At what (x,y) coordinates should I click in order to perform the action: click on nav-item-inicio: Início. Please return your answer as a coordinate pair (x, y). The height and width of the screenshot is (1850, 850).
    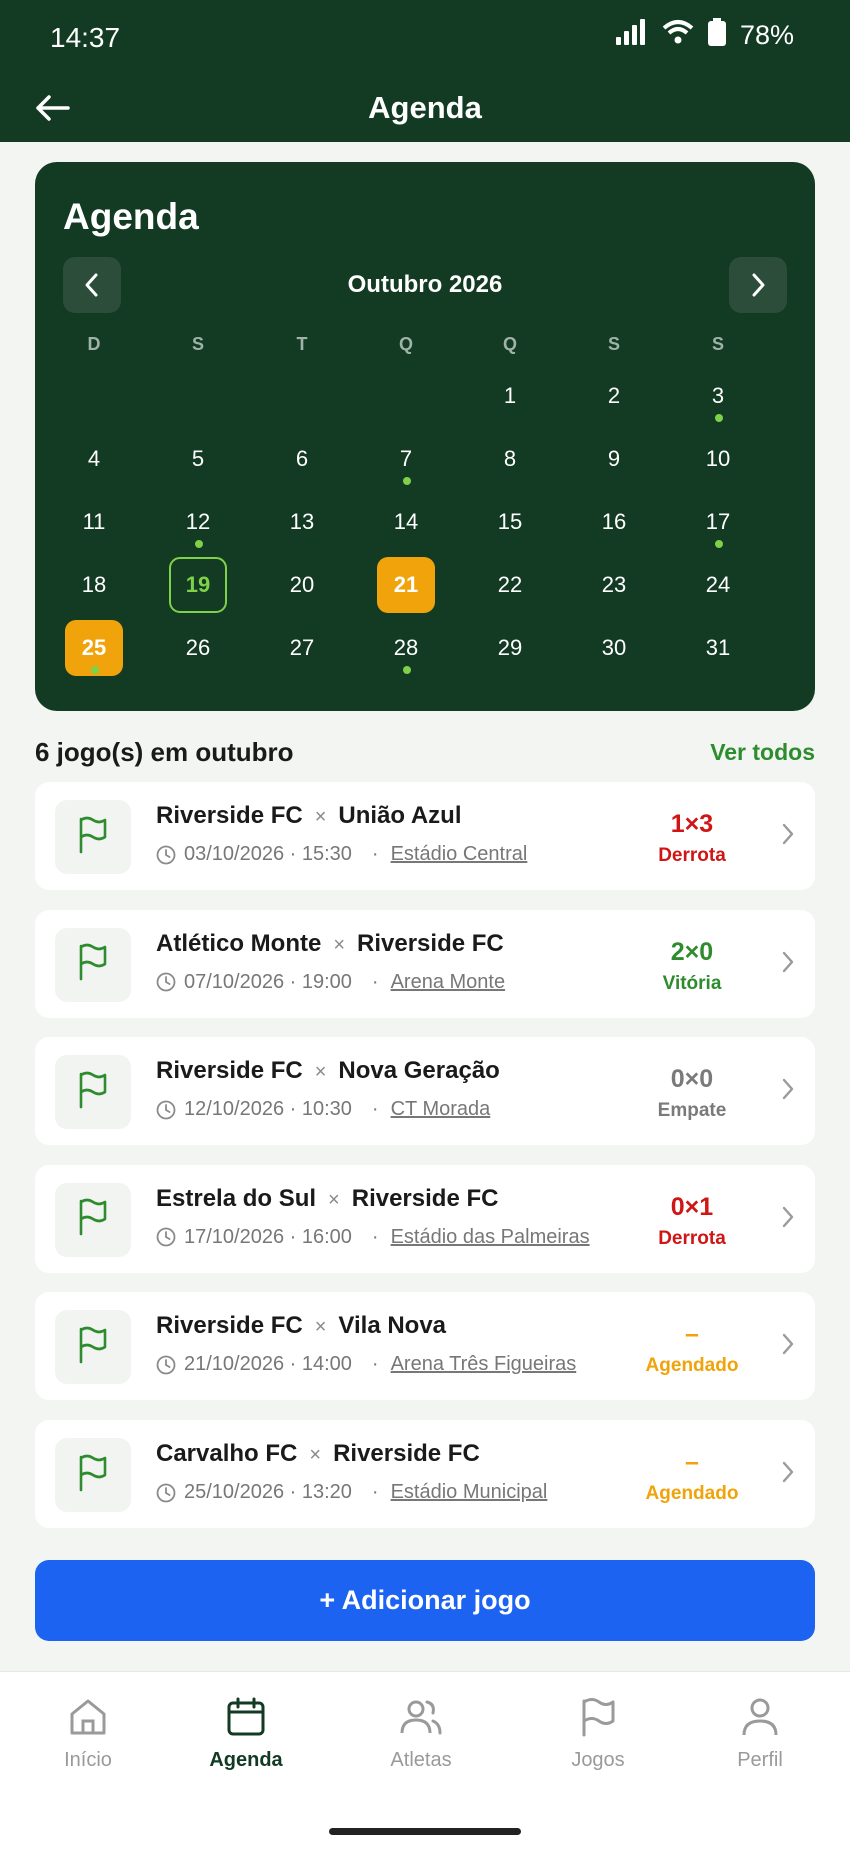
    Looking at the image, I should click on (88, 1734).